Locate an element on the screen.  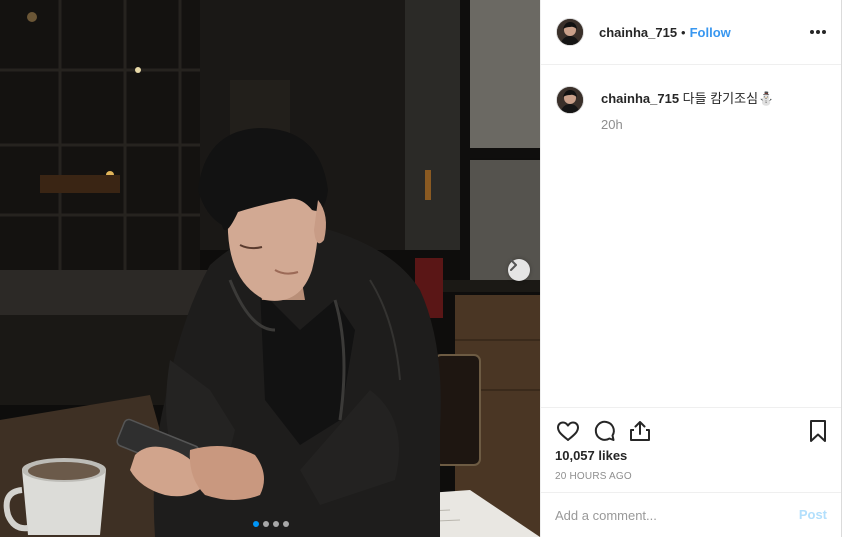
comment-bubble-icon is located at coordinates (604, 430).